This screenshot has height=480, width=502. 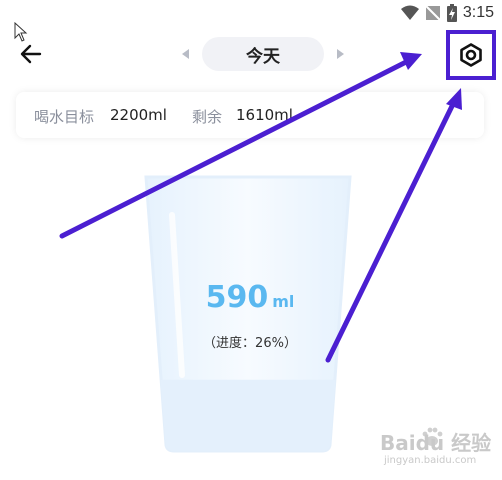 I want to click on date-navigator: 今天, so click(x=263, y=54).